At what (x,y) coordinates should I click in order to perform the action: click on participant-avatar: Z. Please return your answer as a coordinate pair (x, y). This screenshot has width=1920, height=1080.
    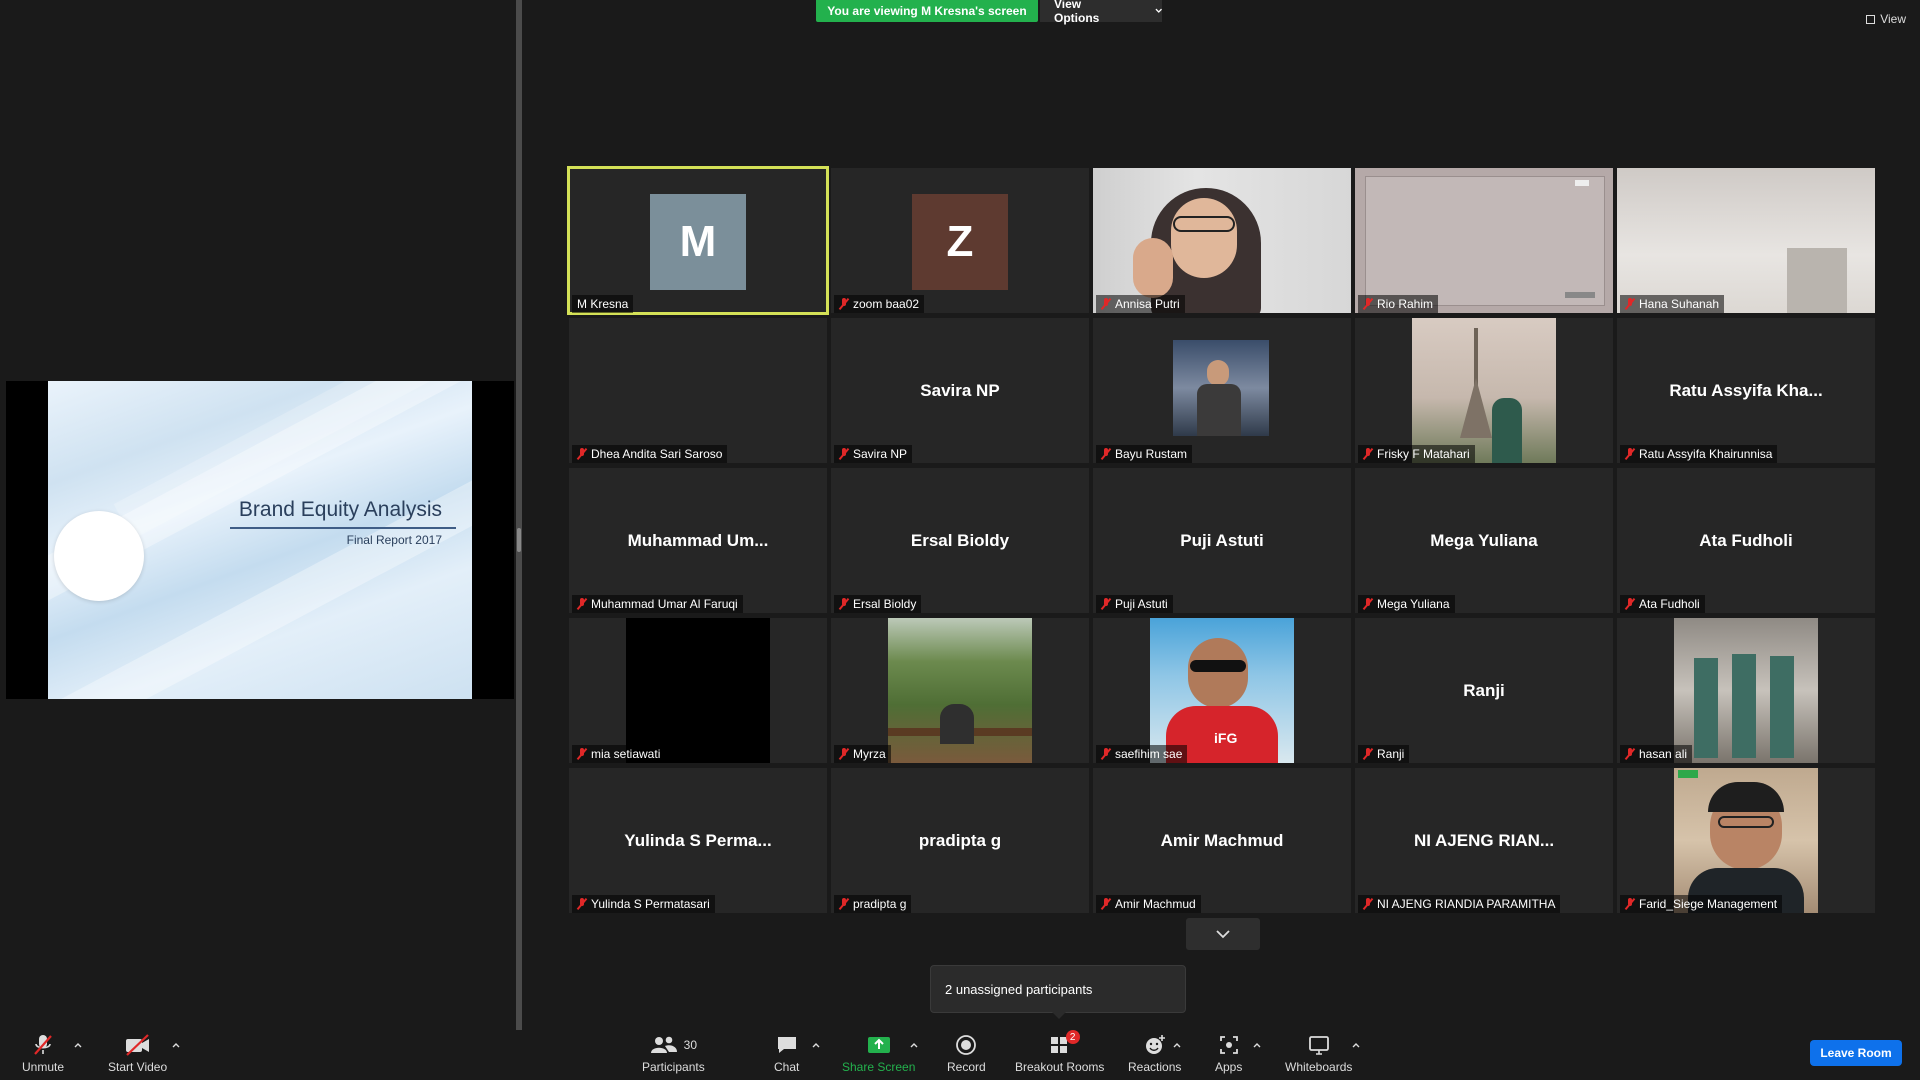
    Looking at the image, I should click on (960, 242).